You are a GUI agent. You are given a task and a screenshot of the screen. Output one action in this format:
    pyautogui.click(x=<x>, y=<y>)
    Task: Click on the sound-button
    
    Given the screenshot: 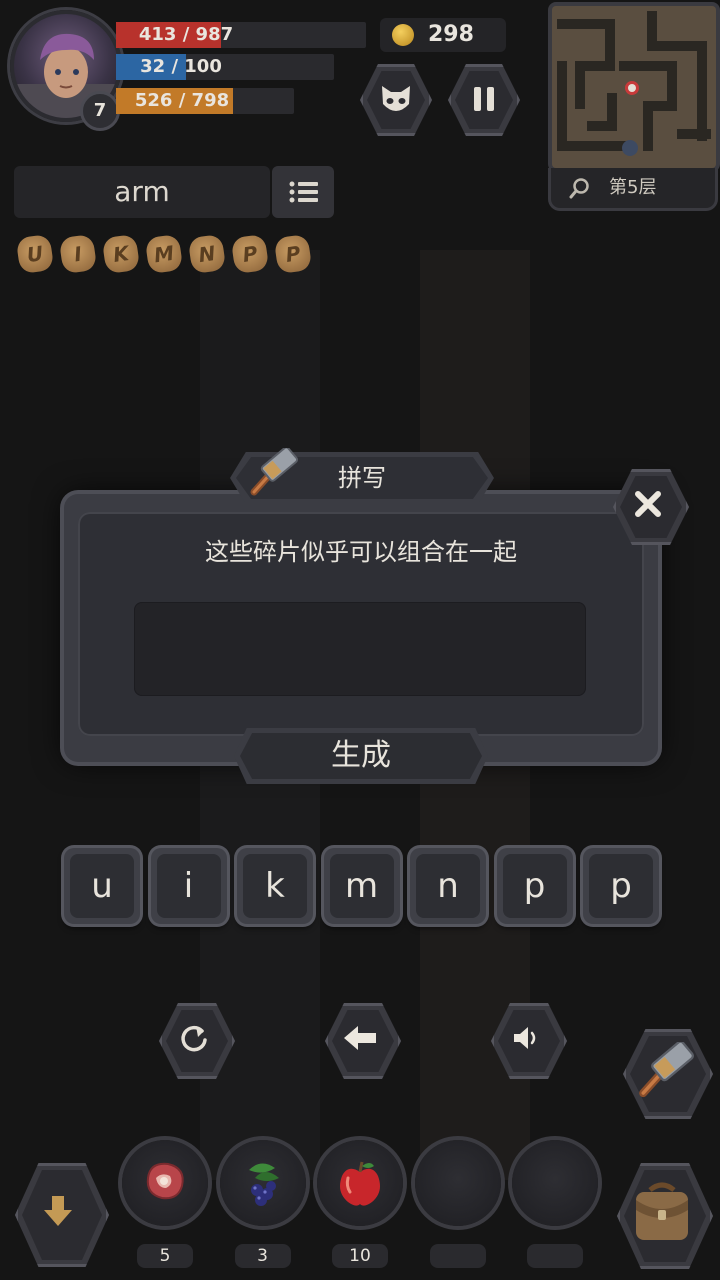 What is the action you would take?
    pyautogui.click(x=527, y=1039)
    